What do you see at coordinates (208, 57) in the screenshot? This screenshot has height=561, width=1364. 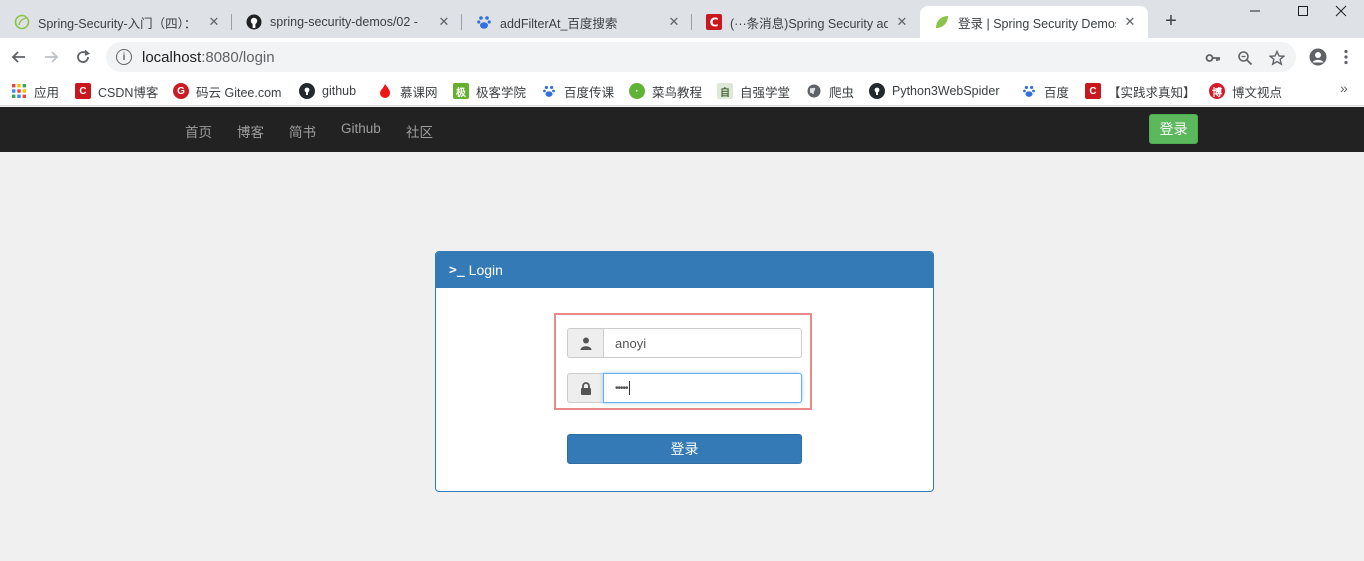 I see `address-url: localhost:8080/login` at bounding box center [208, 57].